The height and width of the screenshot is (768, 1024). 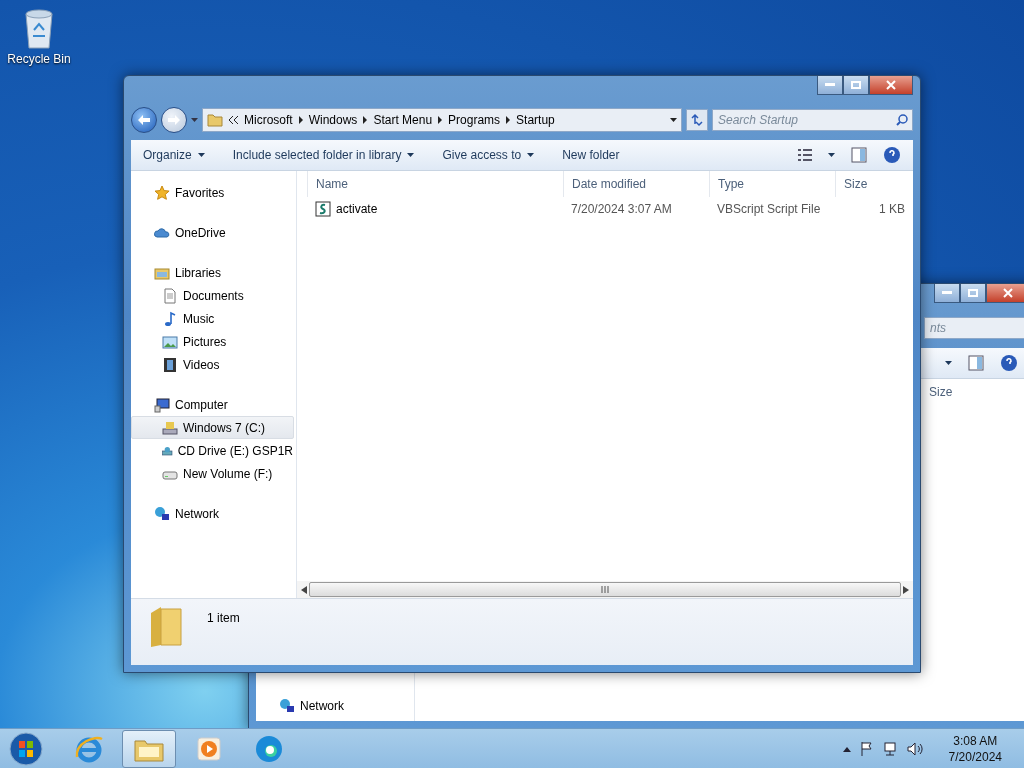 I want to click on nav-item: OneDrive, so click(x=212, y=232).